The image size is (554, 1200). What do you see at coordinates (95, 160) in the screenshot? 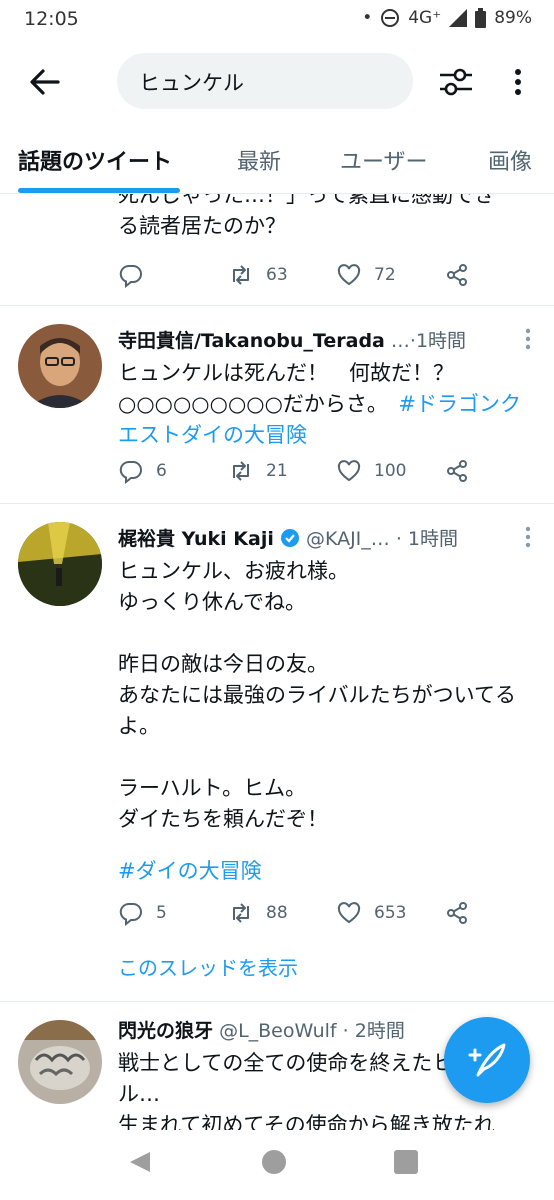
I see `tab-top: 話題のツイート` at bounding box center [95, 160].